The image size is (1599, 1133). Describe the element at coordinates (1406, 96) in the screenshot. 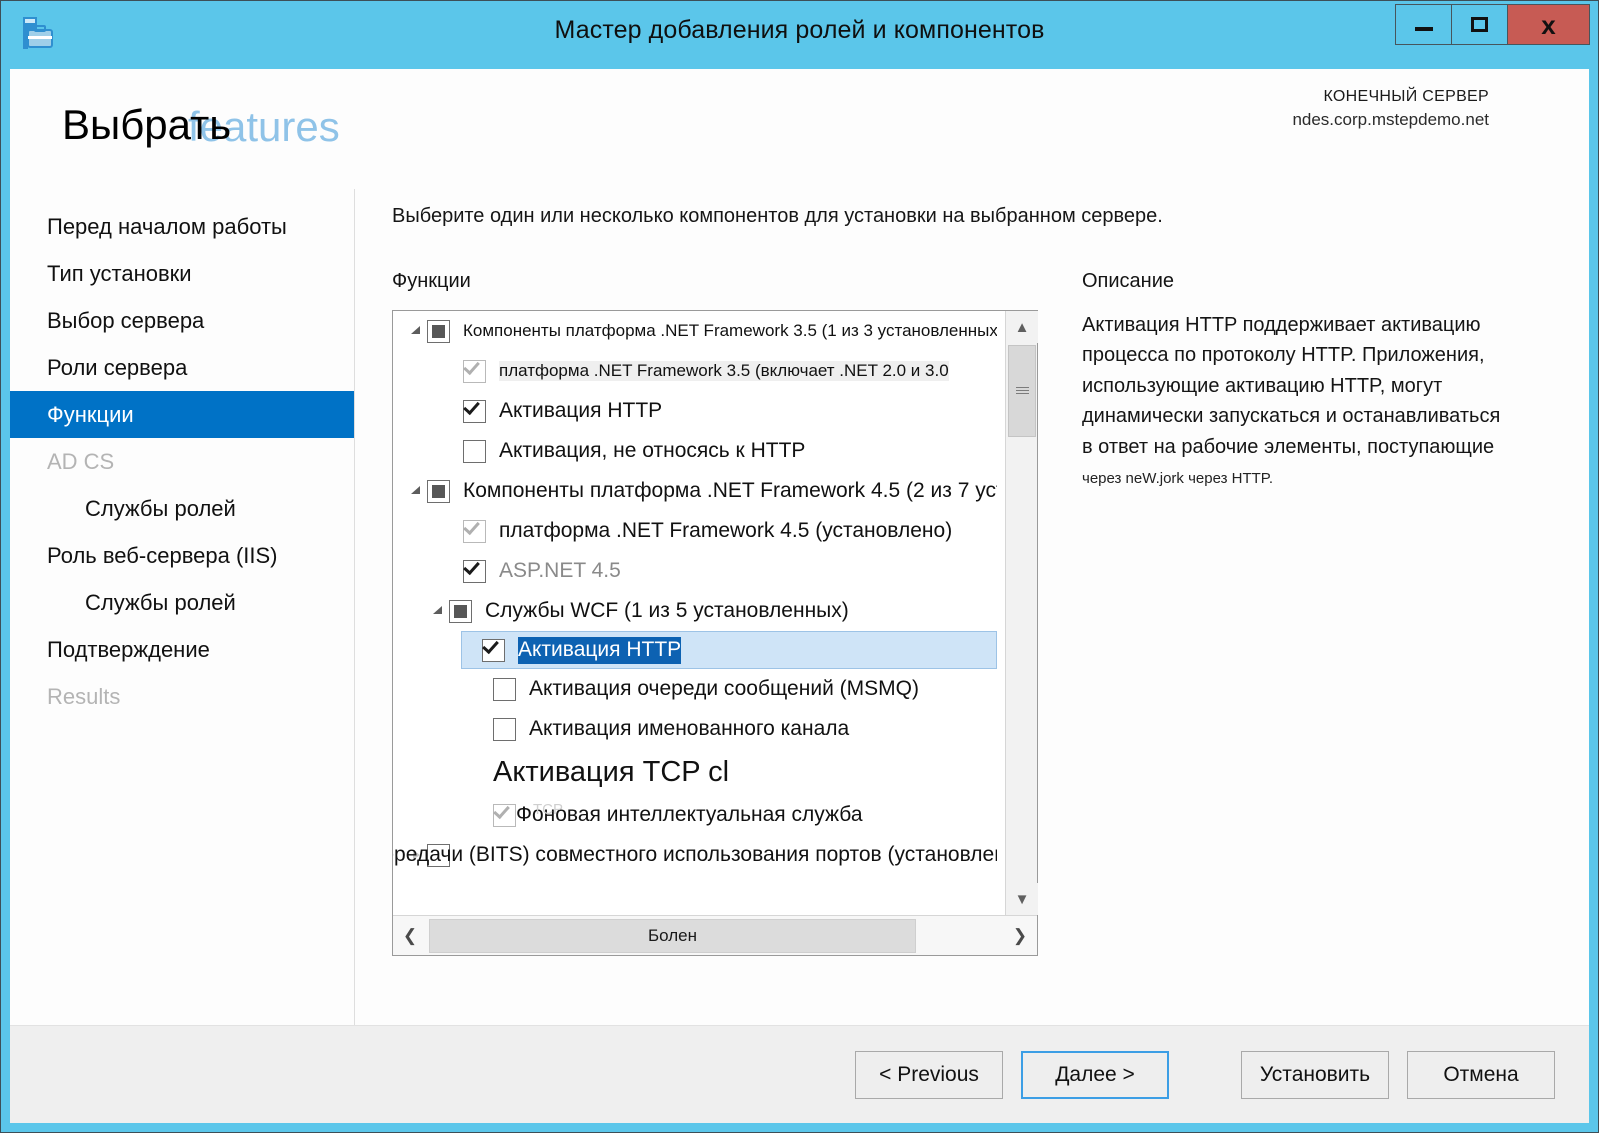

I see `destination-server-label: КОНЕЧНЫЙ СЕРВЕР` at that location.